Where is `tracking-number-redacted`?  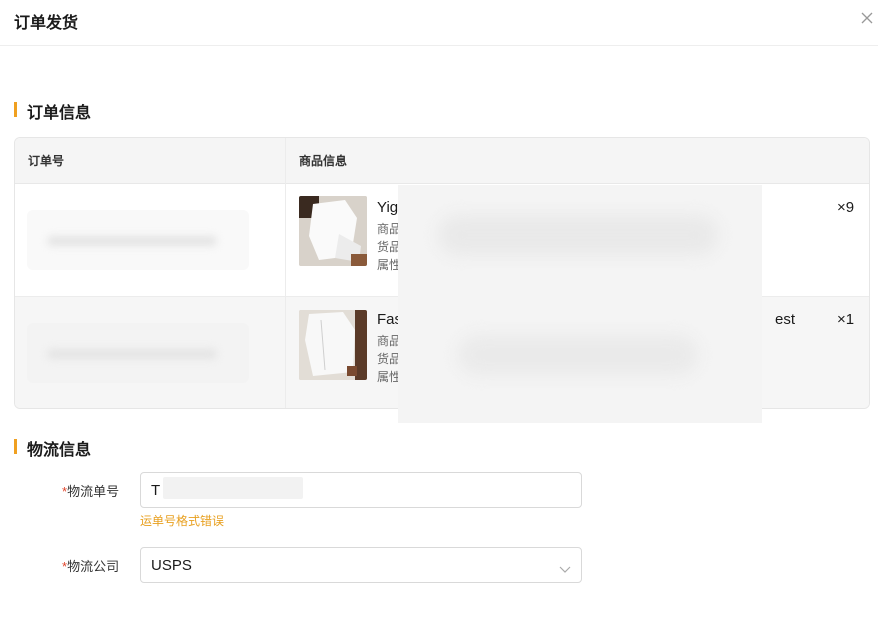
tracking-number-redacted is located at coordinates (233, 488).